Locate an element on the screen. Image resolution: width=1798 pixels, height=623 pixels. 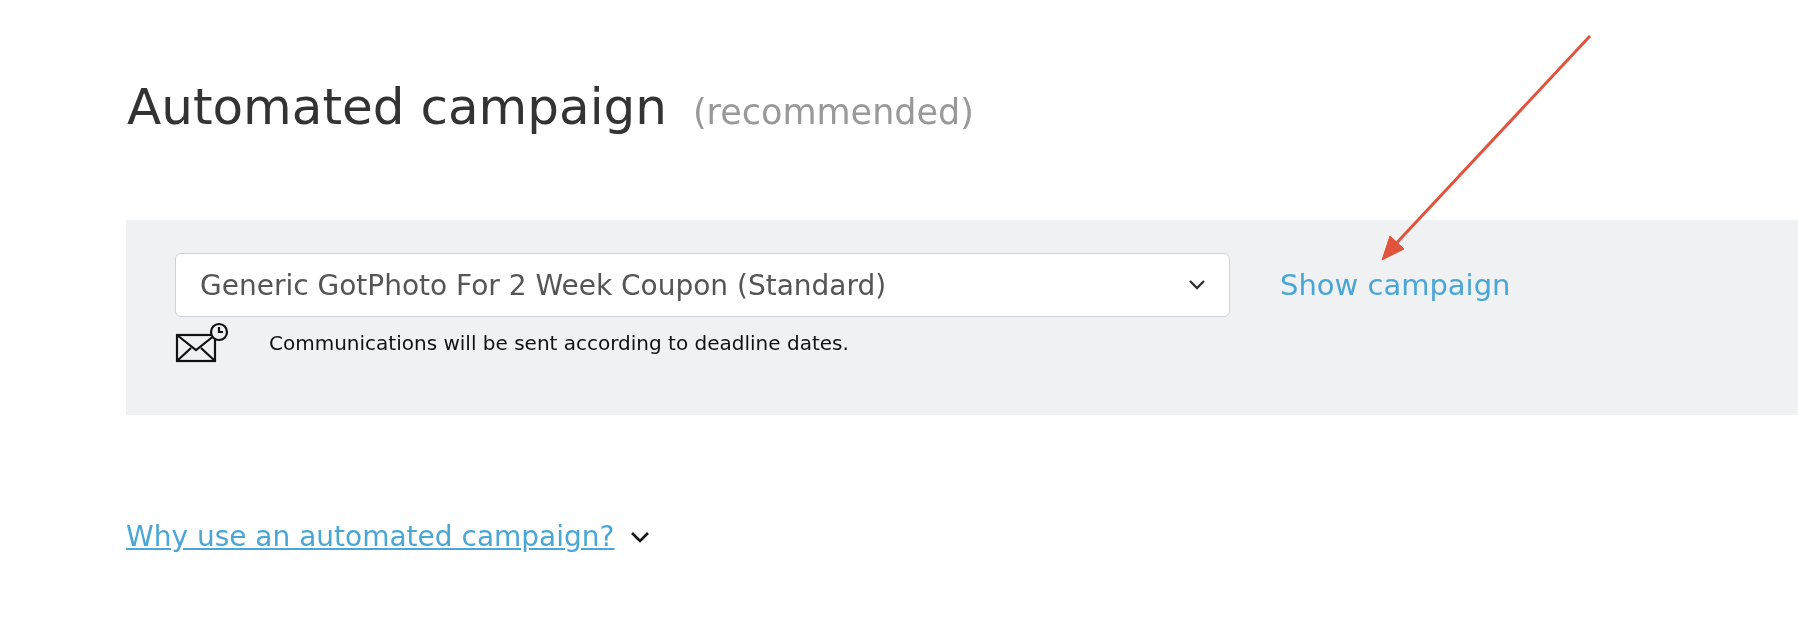
campaign-select: Generic GotPhoto For 2 Week Coupon (Standard) is located at coordinates (702, 285).